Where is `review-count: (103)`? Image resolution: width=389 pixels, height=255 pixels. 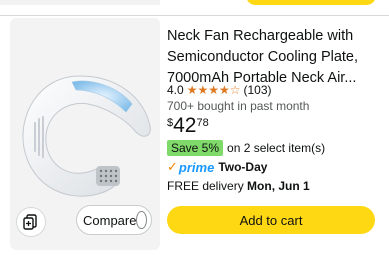
review-count: (103) is located at coordinates (257, 90).